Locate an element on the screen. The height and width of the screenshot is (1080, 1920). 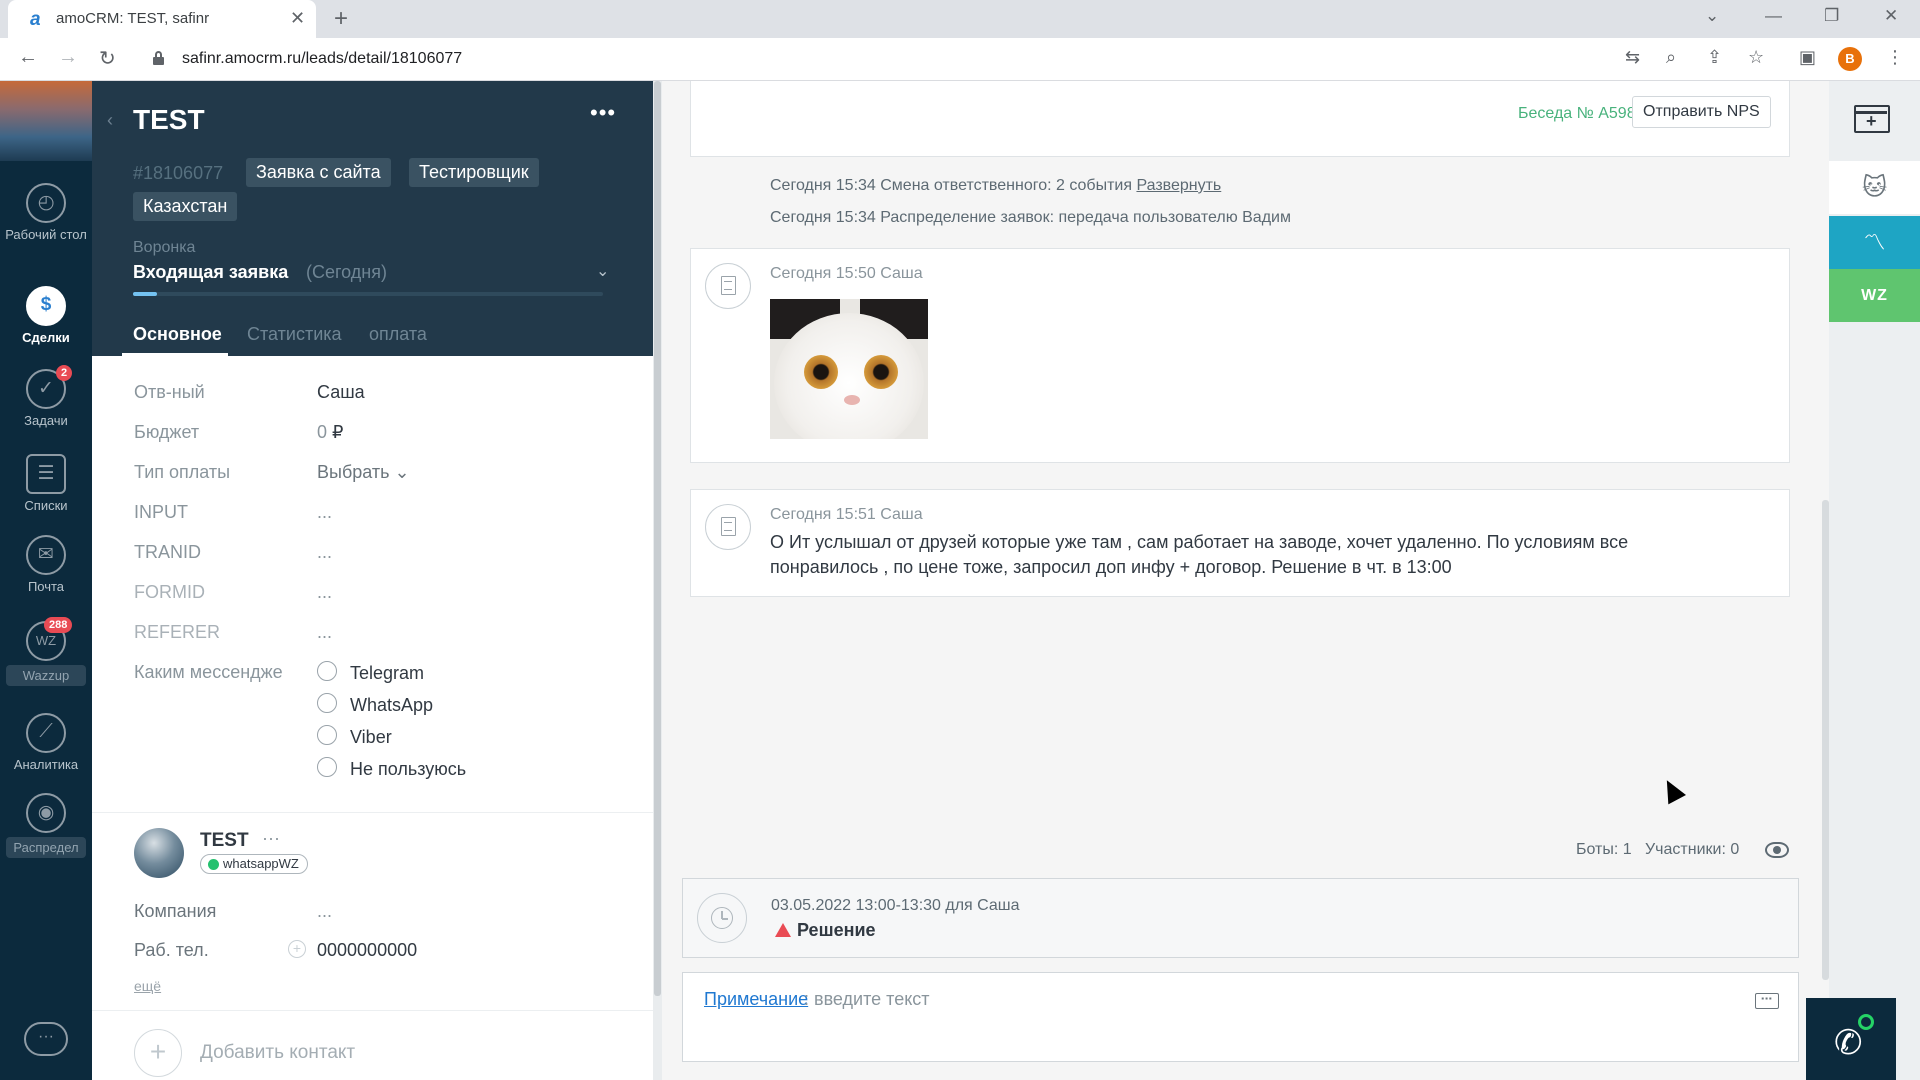
lead-id: #18106077 is located at coordinates (178, 173).